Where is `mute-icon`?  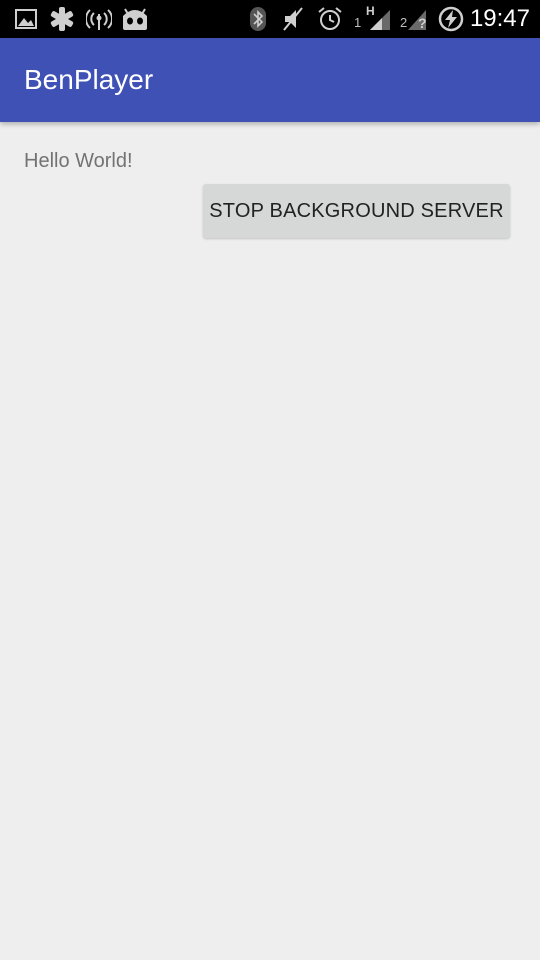 mute-icon is located at coordinates (293, 19).